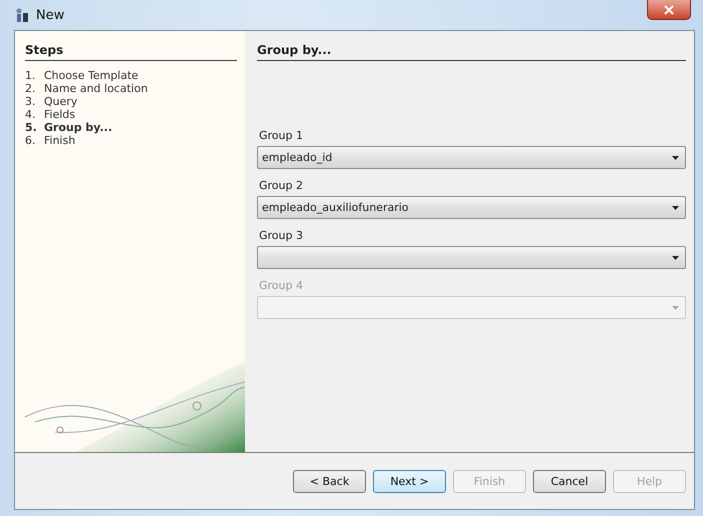 Image resolution: width=703 pixels, height=516 pixels. Describe the element at coordinates (30, 140) in the screenshot. I see `step-number: 6.` at that location.